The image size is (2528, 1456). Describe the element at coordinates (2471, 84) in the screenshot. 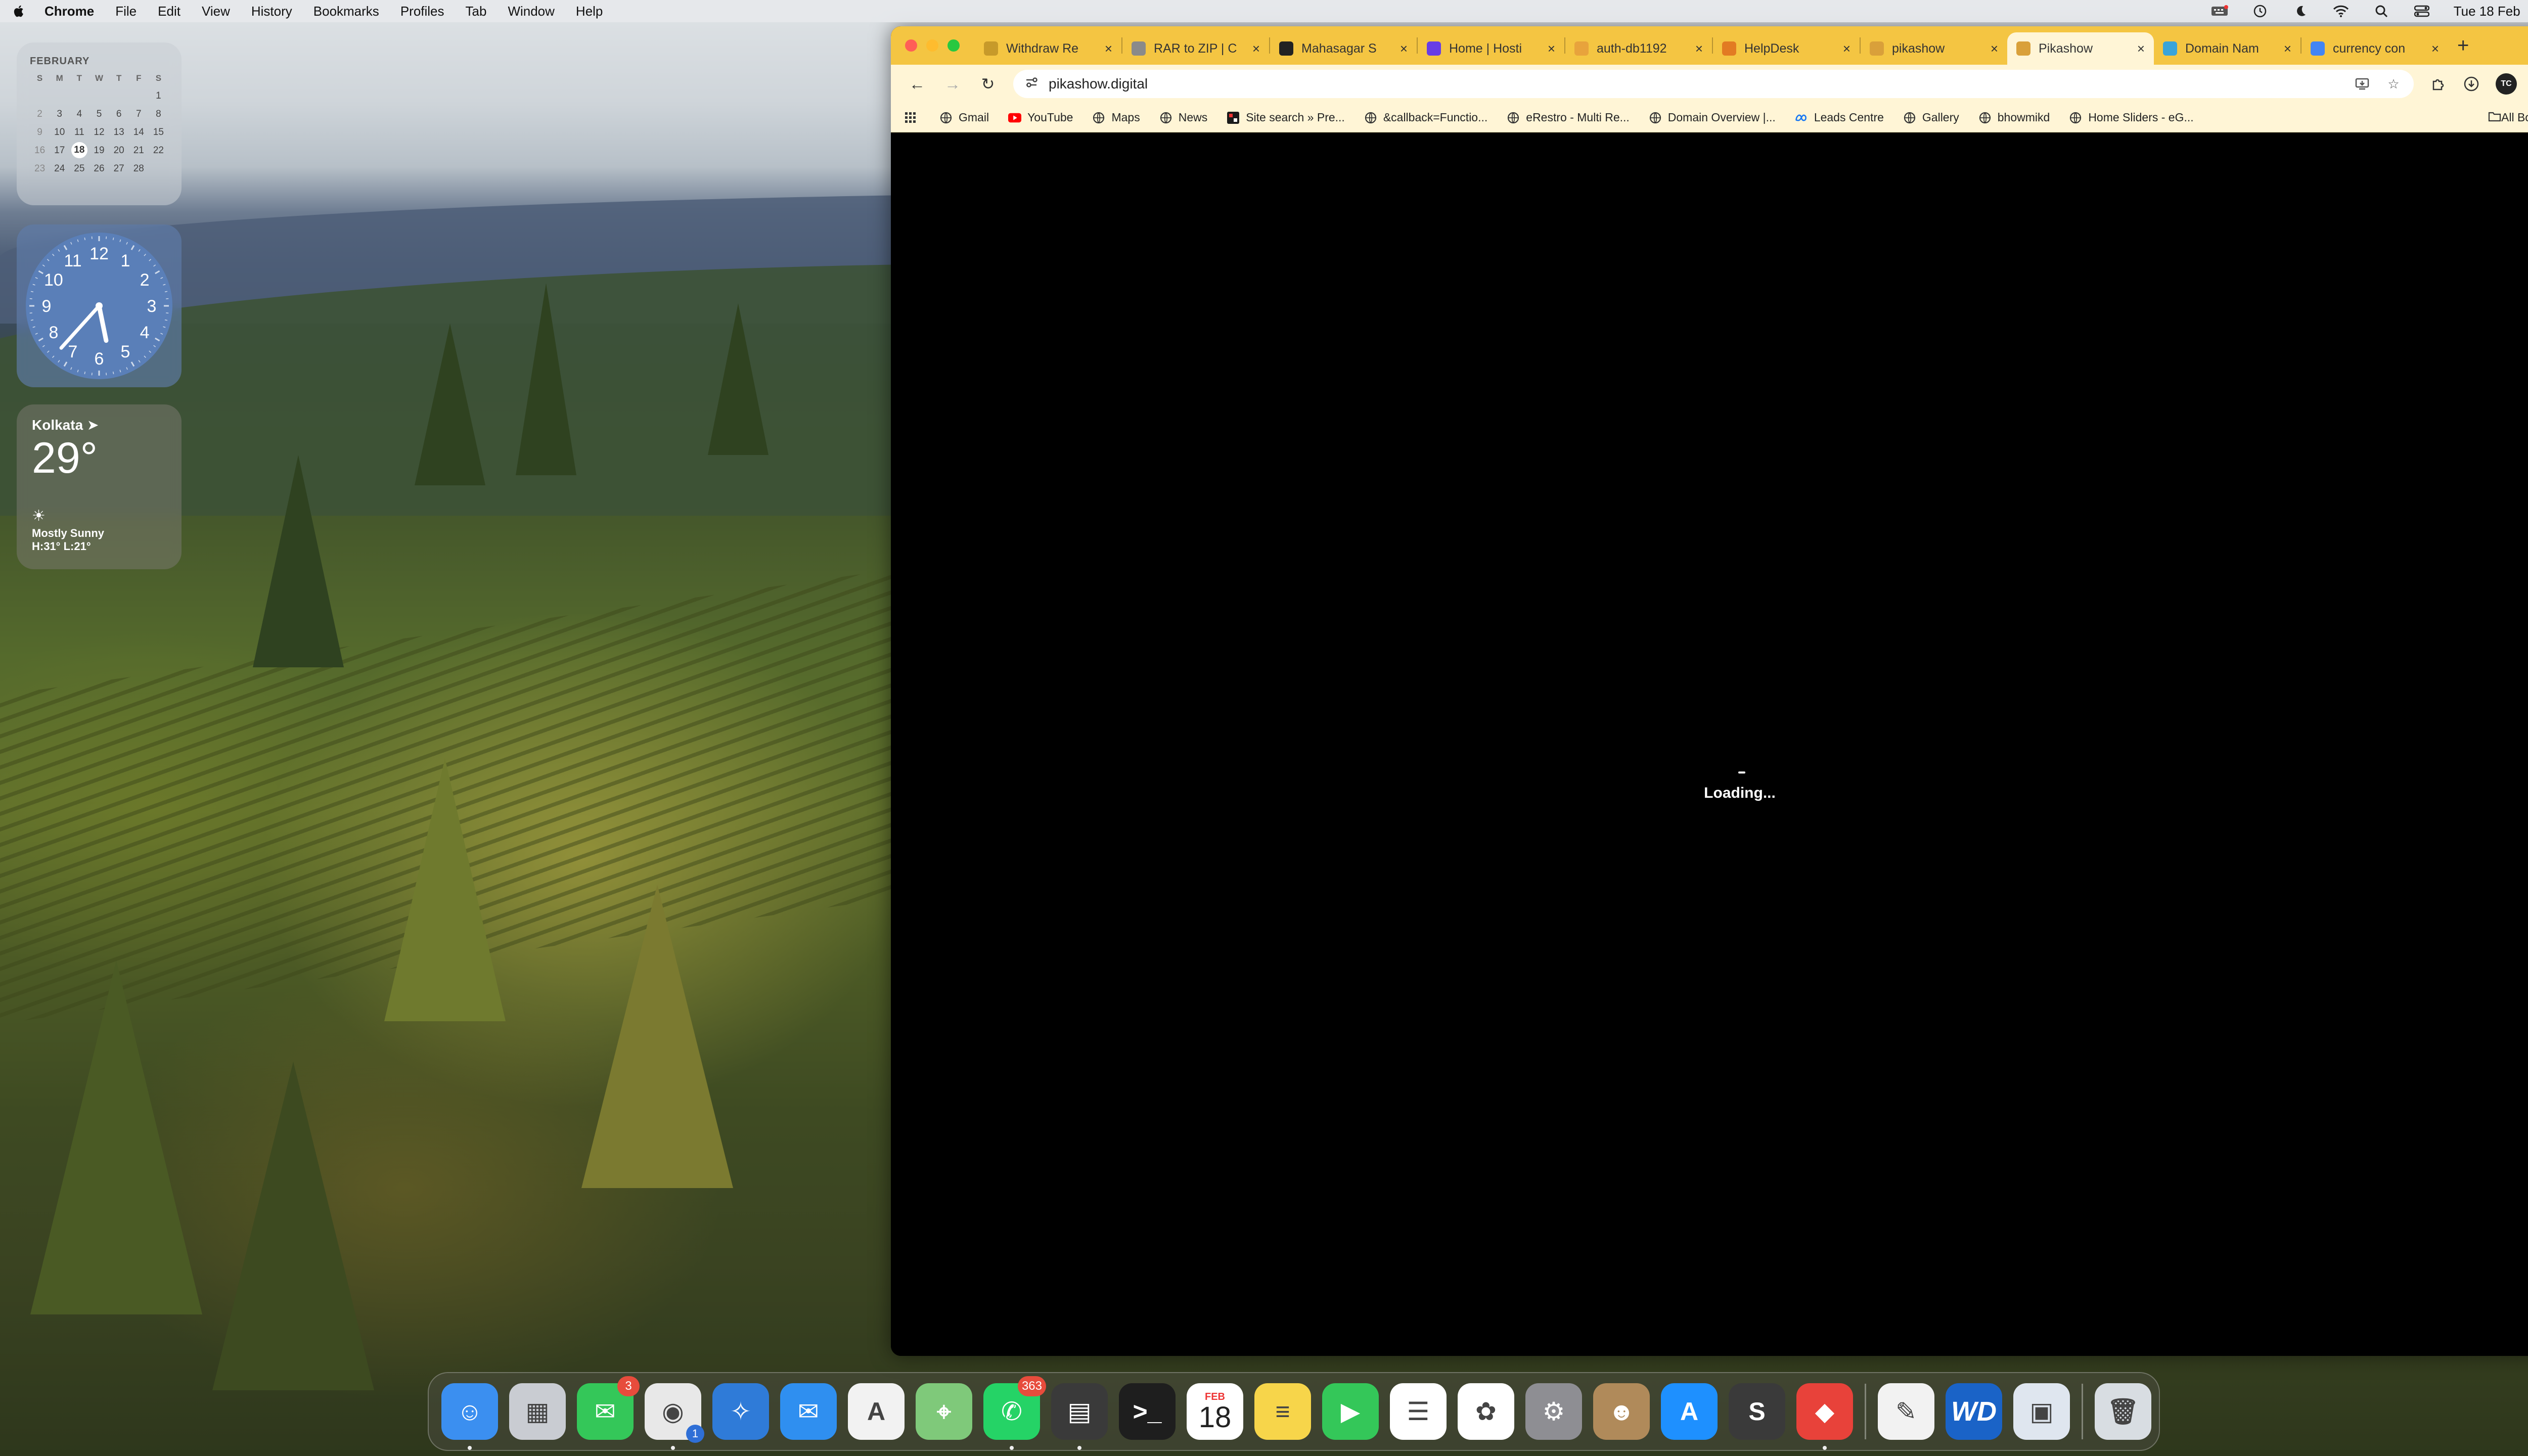

I see `downloads-icon` at that location.